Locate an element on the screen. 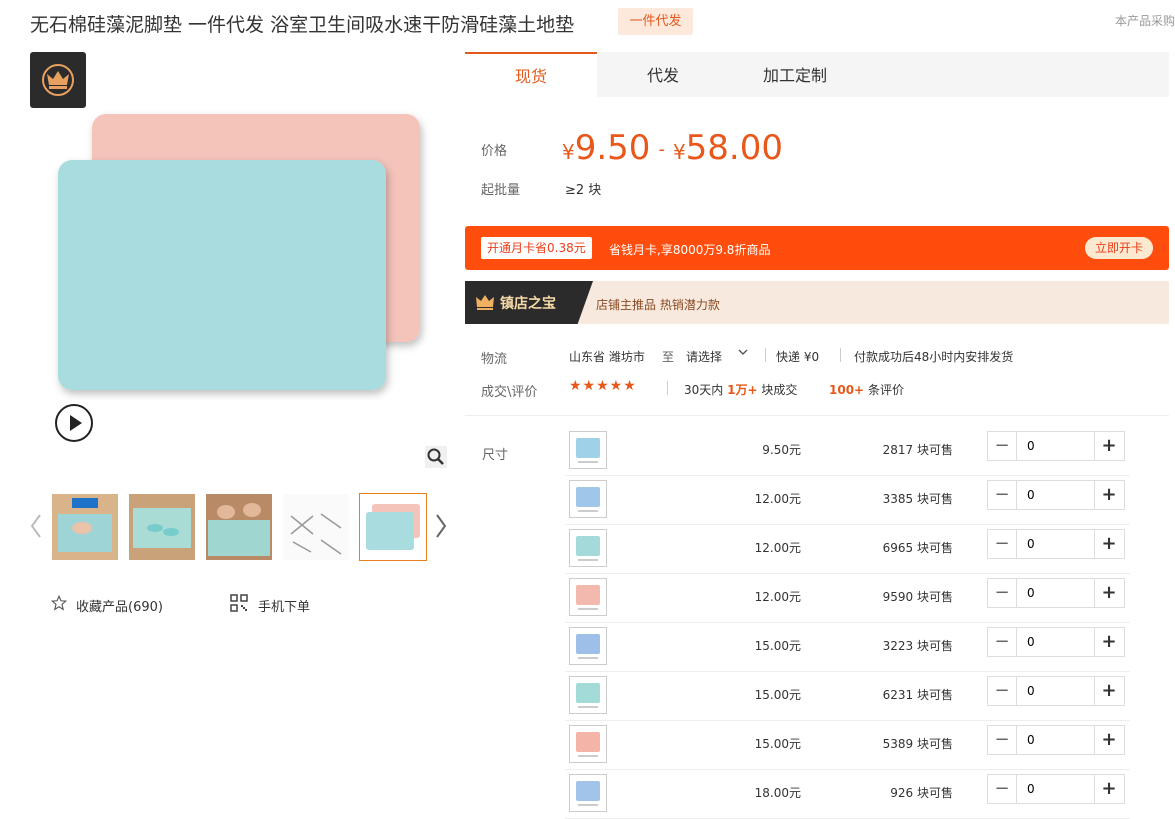 This screenshot has height=819, width=1175. reviews-label: 成交\评价 is located at coordinates (509, 392).